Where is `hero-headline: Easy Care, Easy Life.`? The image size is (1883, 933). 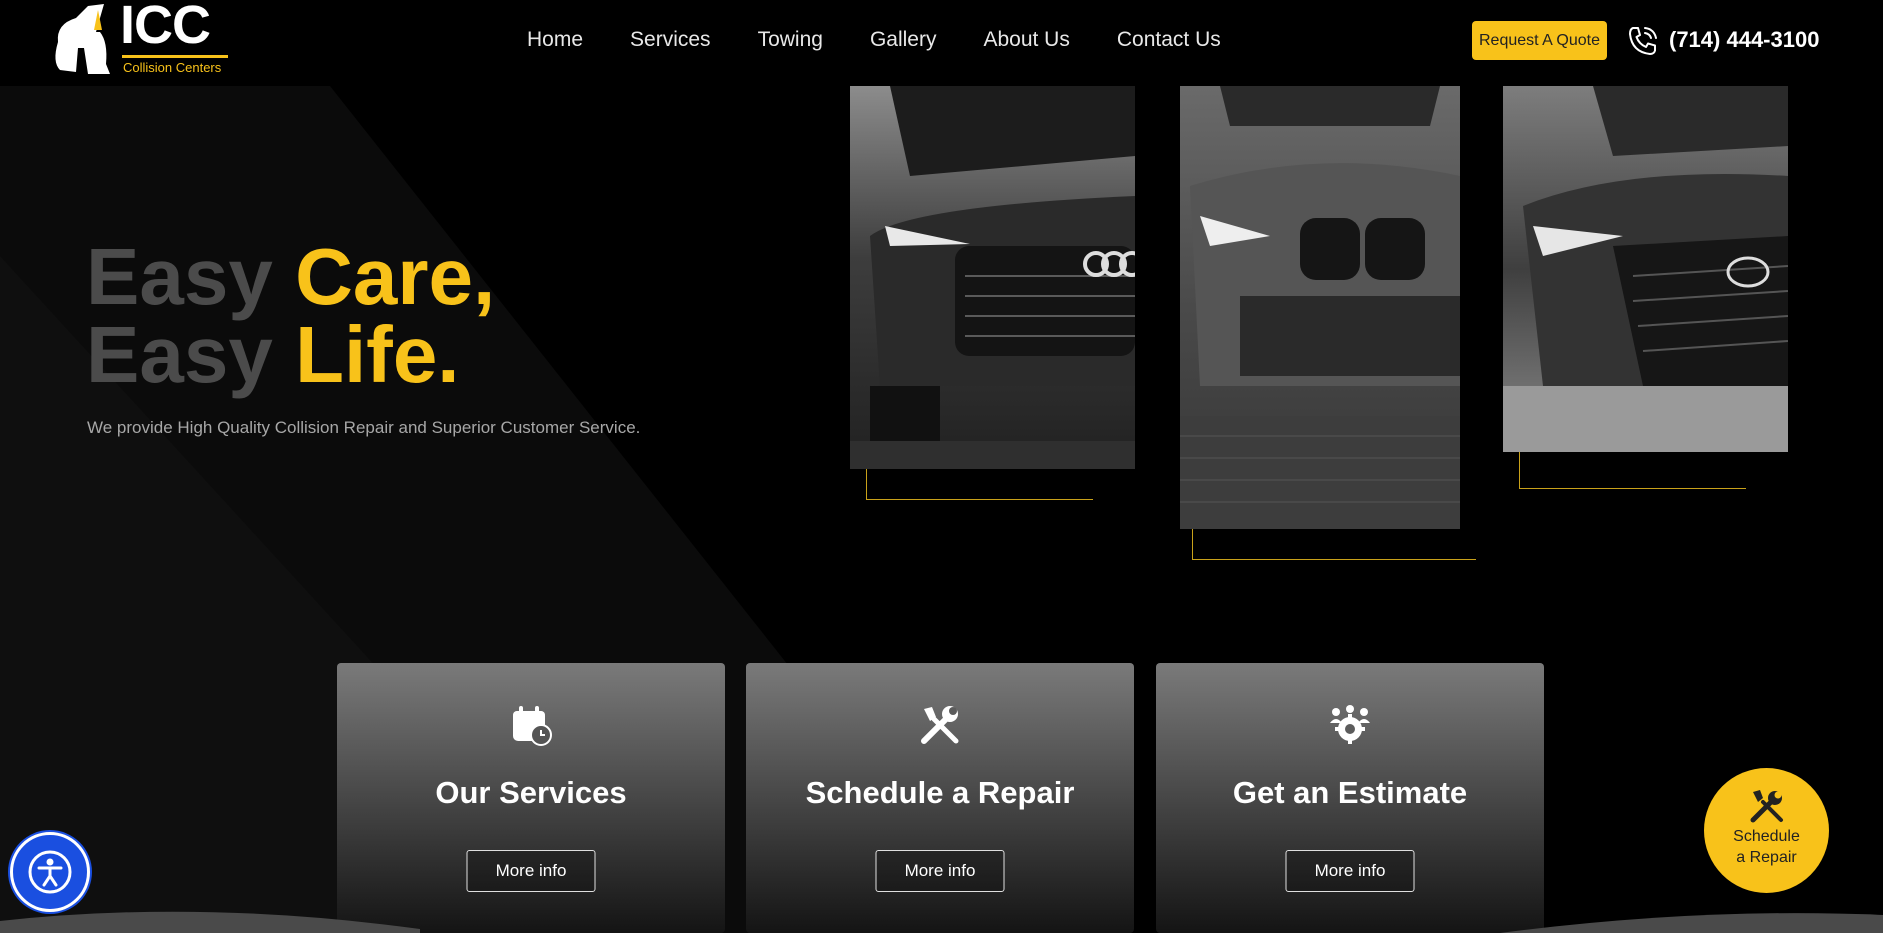
hero-headline: Easy Care, Easy Life. is located at coordinates (290, 316).